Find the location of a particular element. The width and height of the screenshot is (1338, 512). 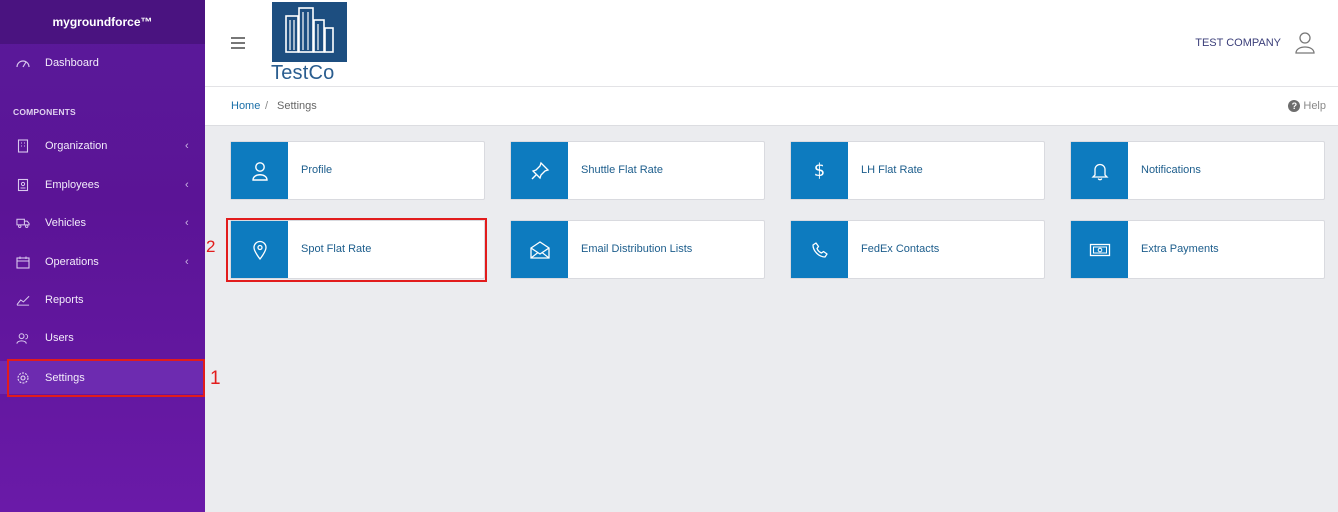

brand-title: mygroundforce™ is located at coordinates (102, 22).